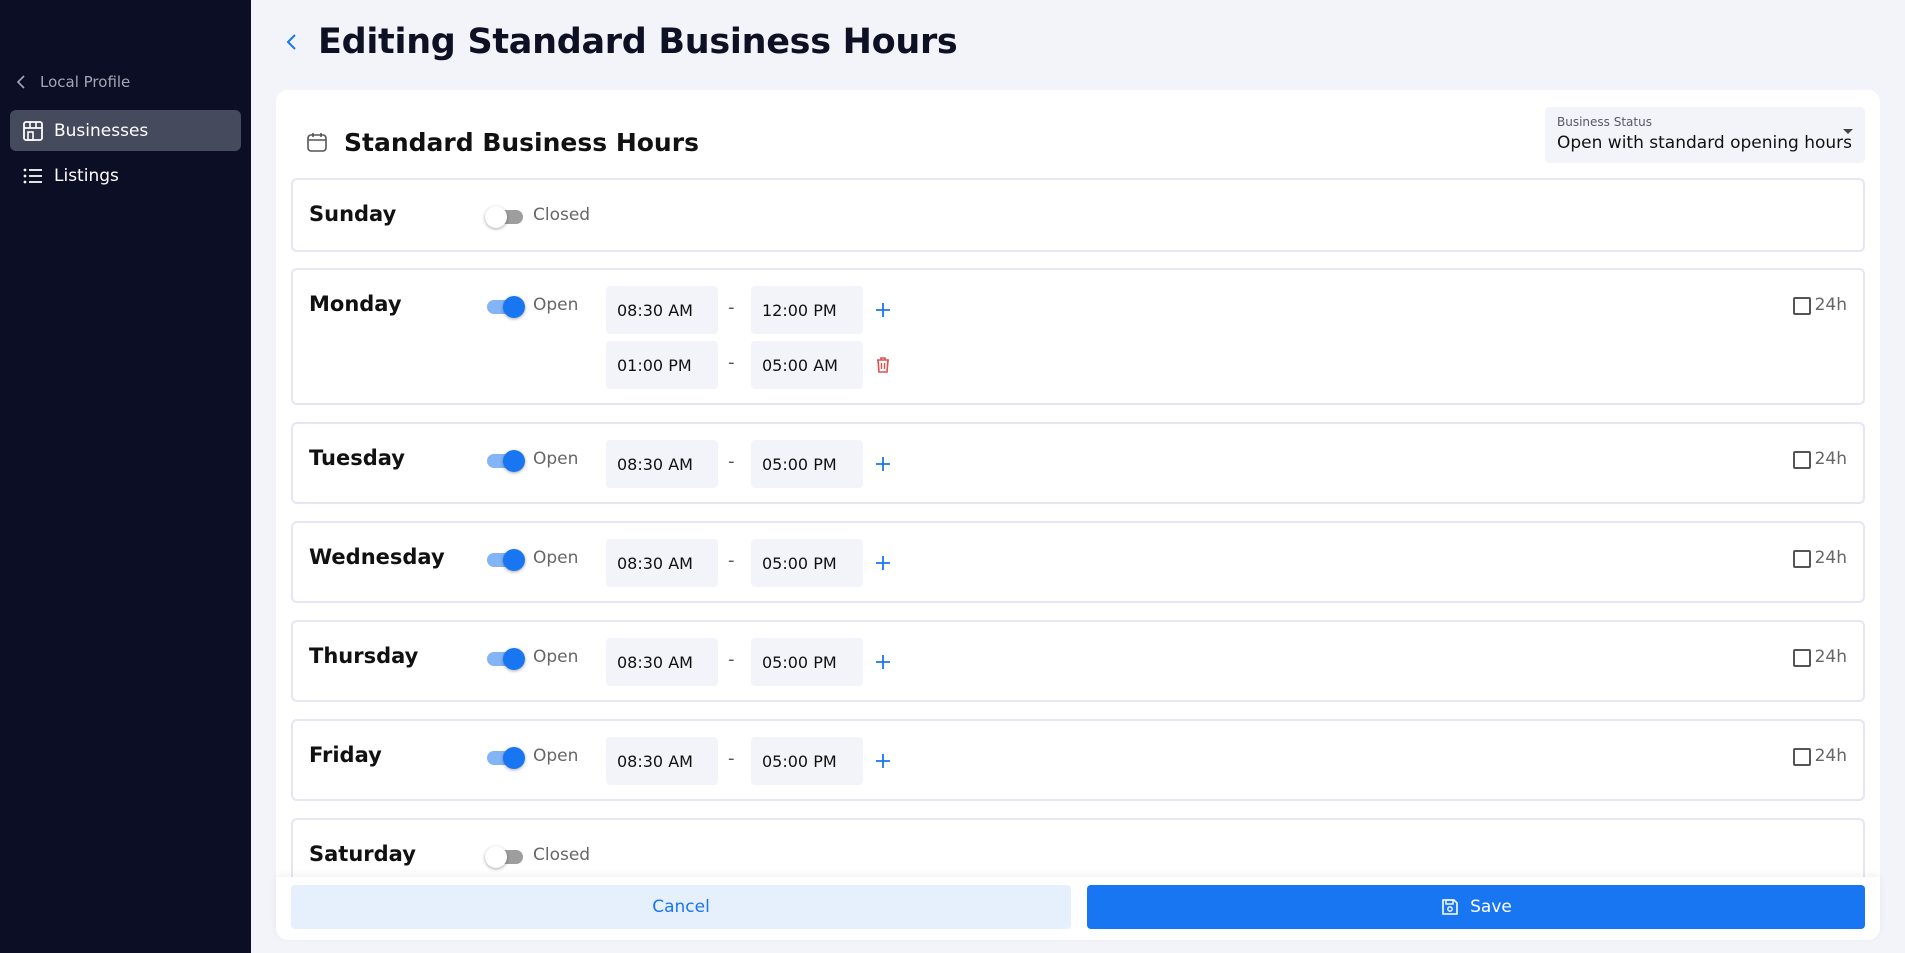 The image size is (1905, 953). I want to click on end-time-input: 05:00 AM, so click(807, 365).